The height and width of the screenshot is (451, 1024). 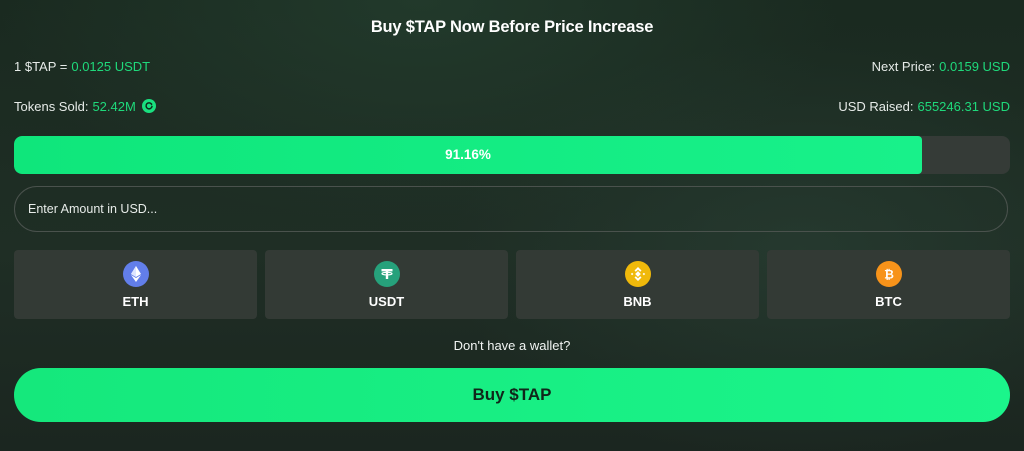 I want to click on tether-icon, so click(x=386, y=274).